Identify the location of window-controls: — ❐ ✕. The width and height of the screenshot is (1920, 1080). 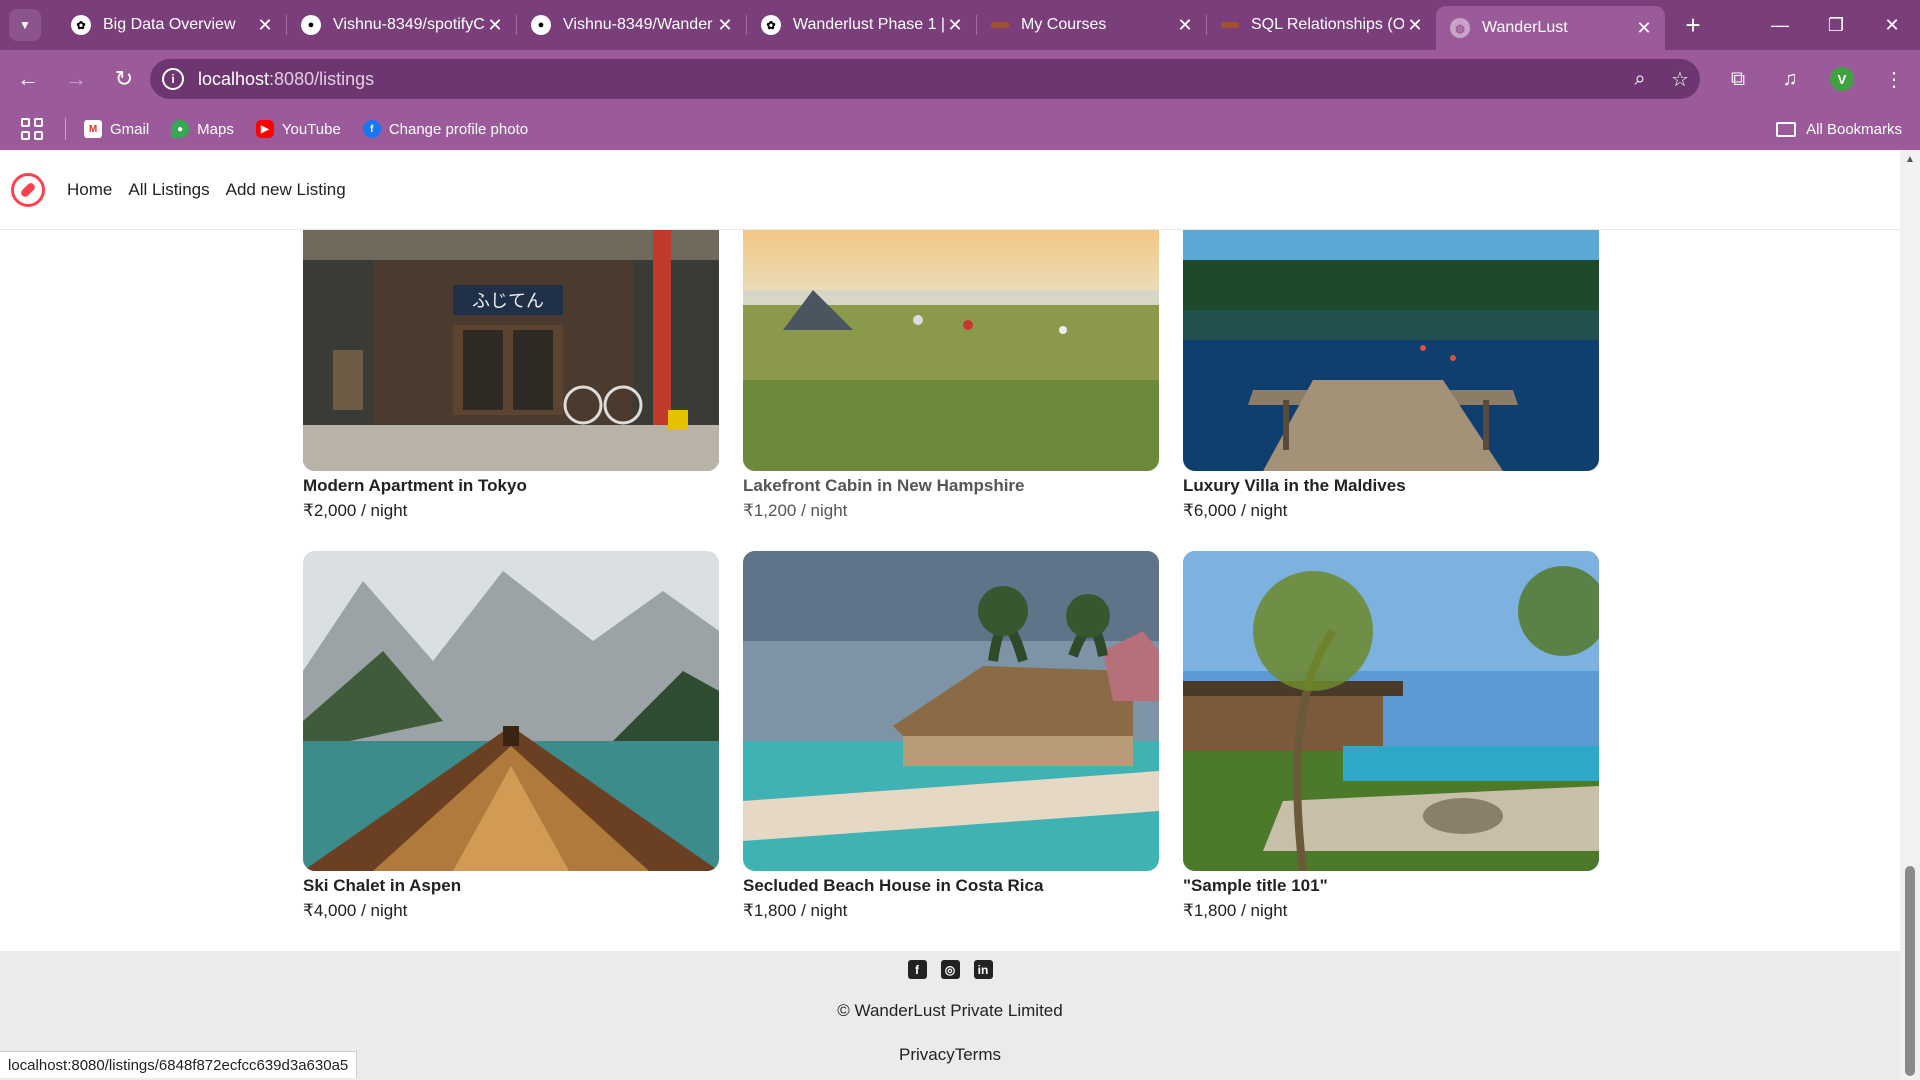
(1836, 25).